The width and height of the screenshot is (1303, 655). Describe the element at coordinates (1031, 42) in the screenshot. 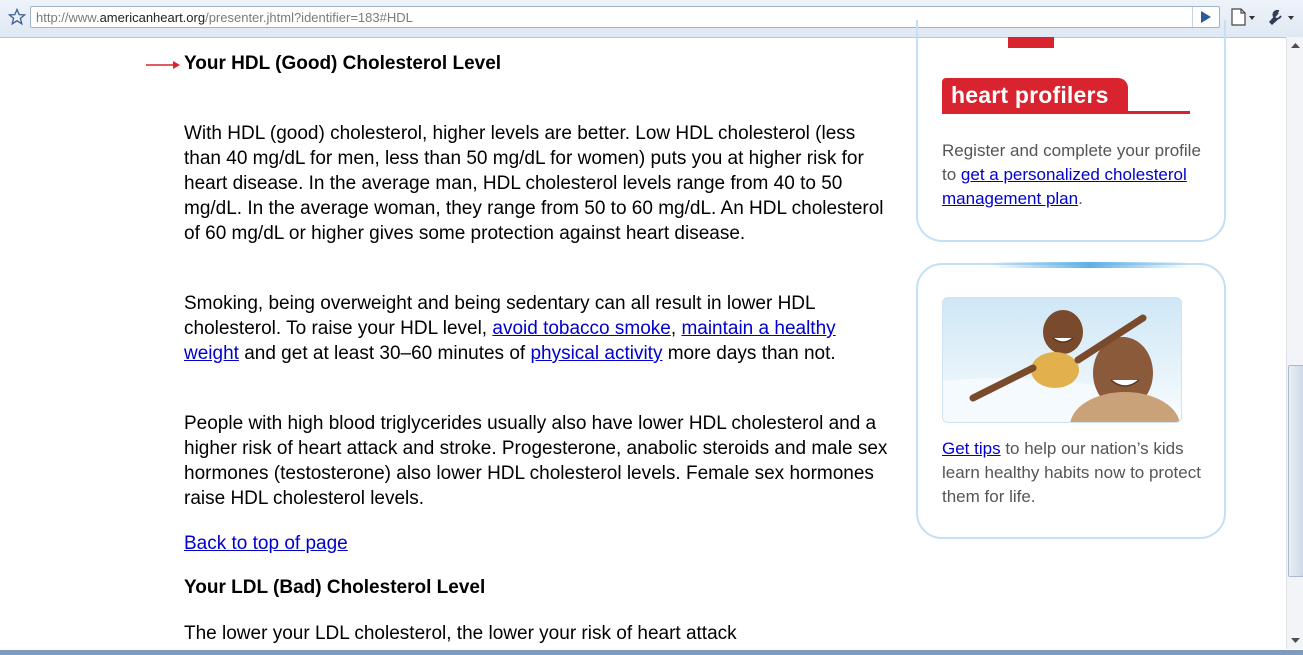

I see `red-banner-fragment` at that location.